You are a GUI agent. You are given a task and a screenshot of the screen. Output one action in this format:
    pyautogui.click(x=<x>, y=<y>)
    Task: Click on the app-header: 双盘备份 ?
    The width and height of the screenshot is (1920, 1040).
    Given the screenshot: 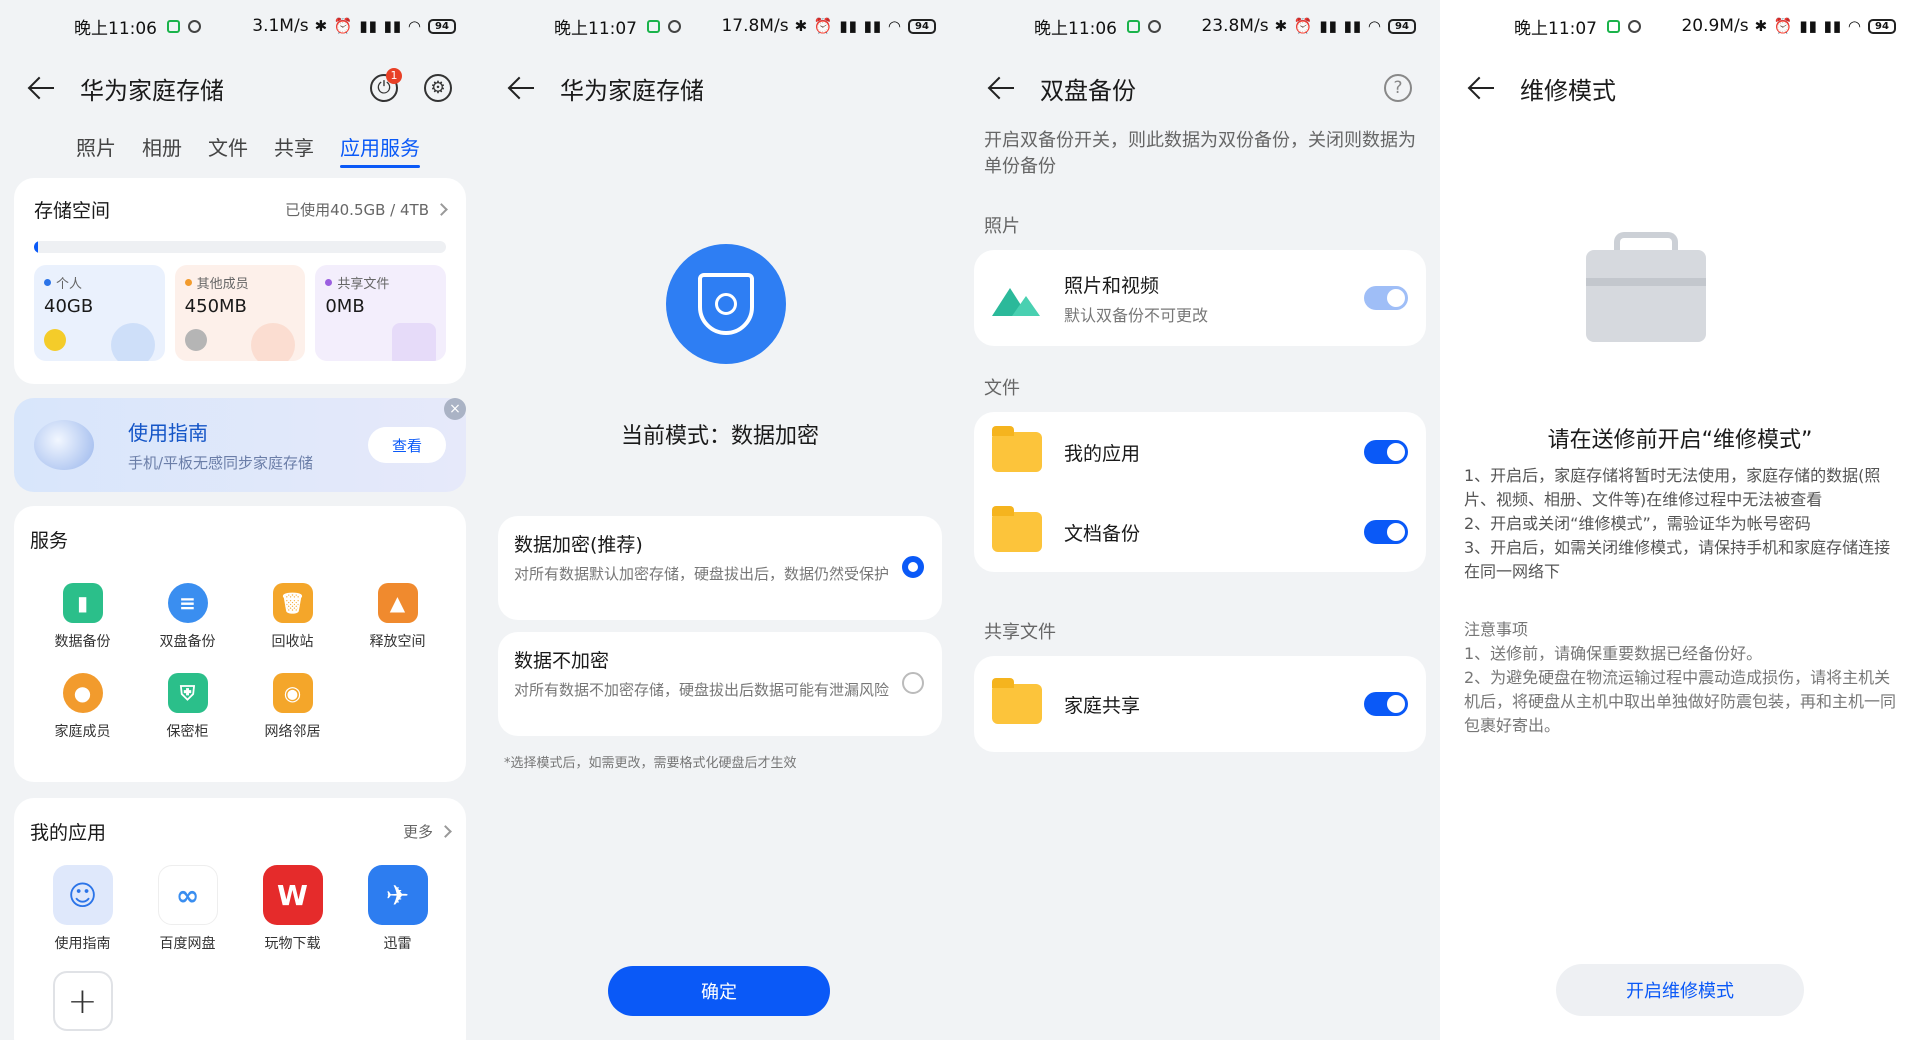 What is the action you would take?
    pyautogui.click(x=1200, y=88)
    